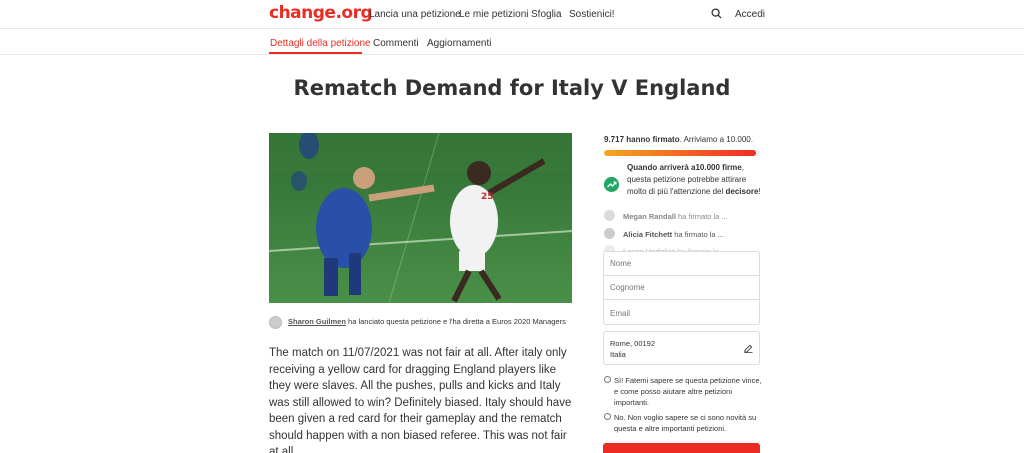 The height and width of the screenshot is (453, 1024). Describe the element at coordinates (618, 354) in the screenshot. I see `location-country: Italia` at that location.